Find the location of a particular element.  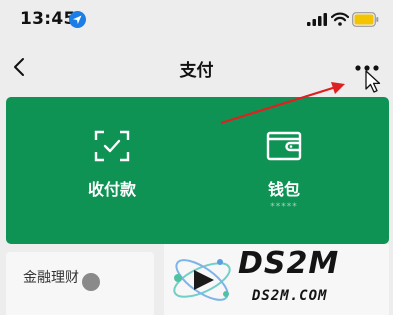

scan-check-icon is located at coordinates (112, 146).